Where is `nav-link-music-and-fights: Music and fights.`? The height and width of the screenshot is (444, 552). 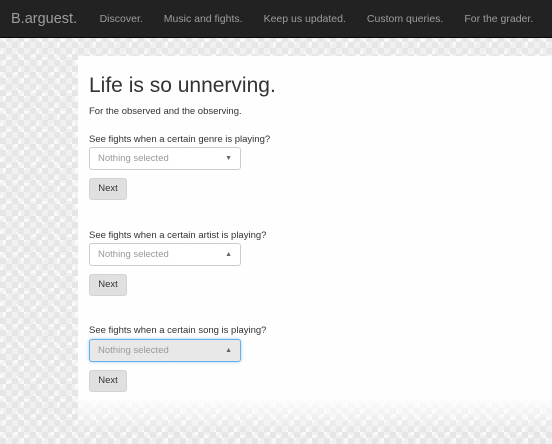
nav-link-music-and-fights: Music and fights. is located at coordinates (203, 19).